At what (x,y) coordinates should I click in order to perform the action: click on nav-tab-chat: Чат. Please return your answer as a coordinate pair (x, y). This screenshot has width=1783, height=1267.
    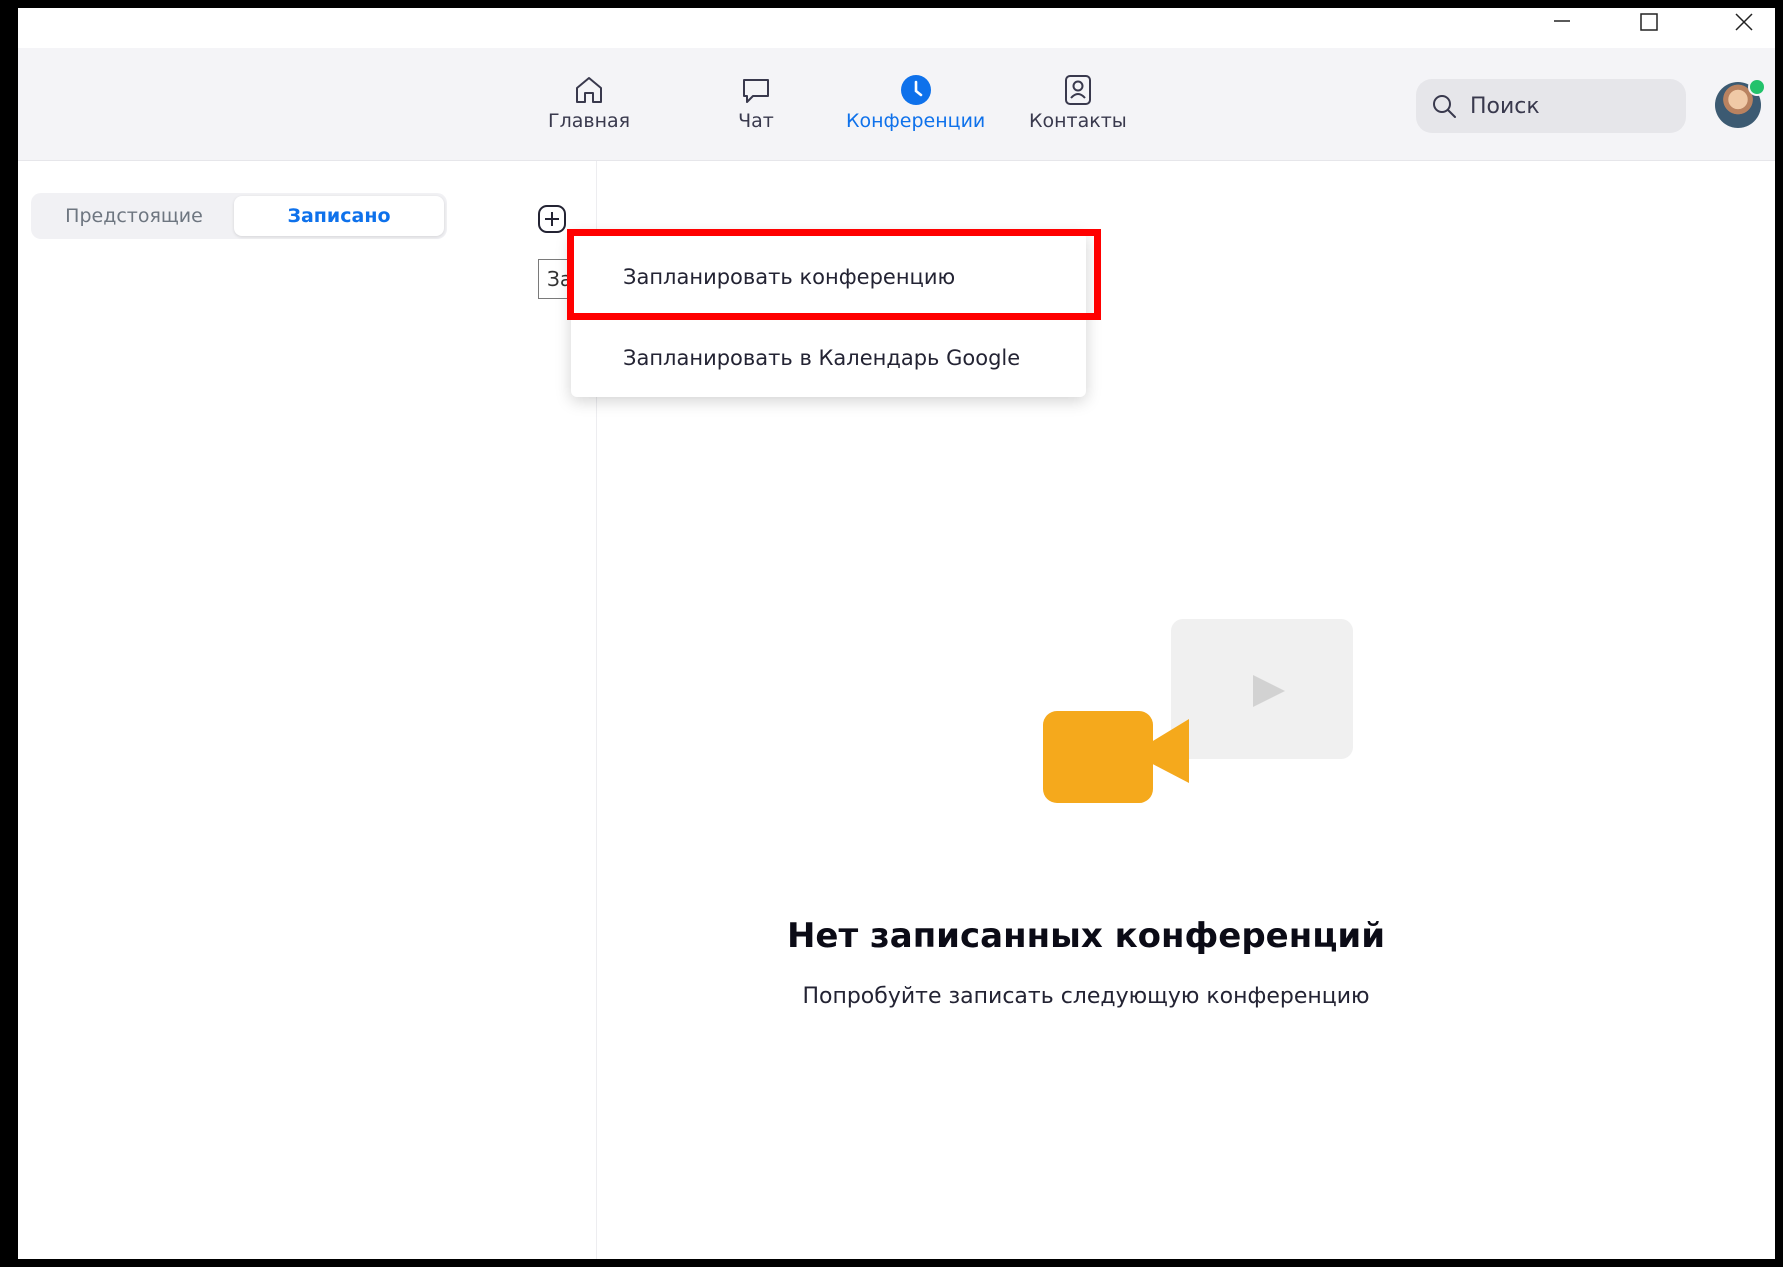
    Looking at the image, I should click on (756, 107).